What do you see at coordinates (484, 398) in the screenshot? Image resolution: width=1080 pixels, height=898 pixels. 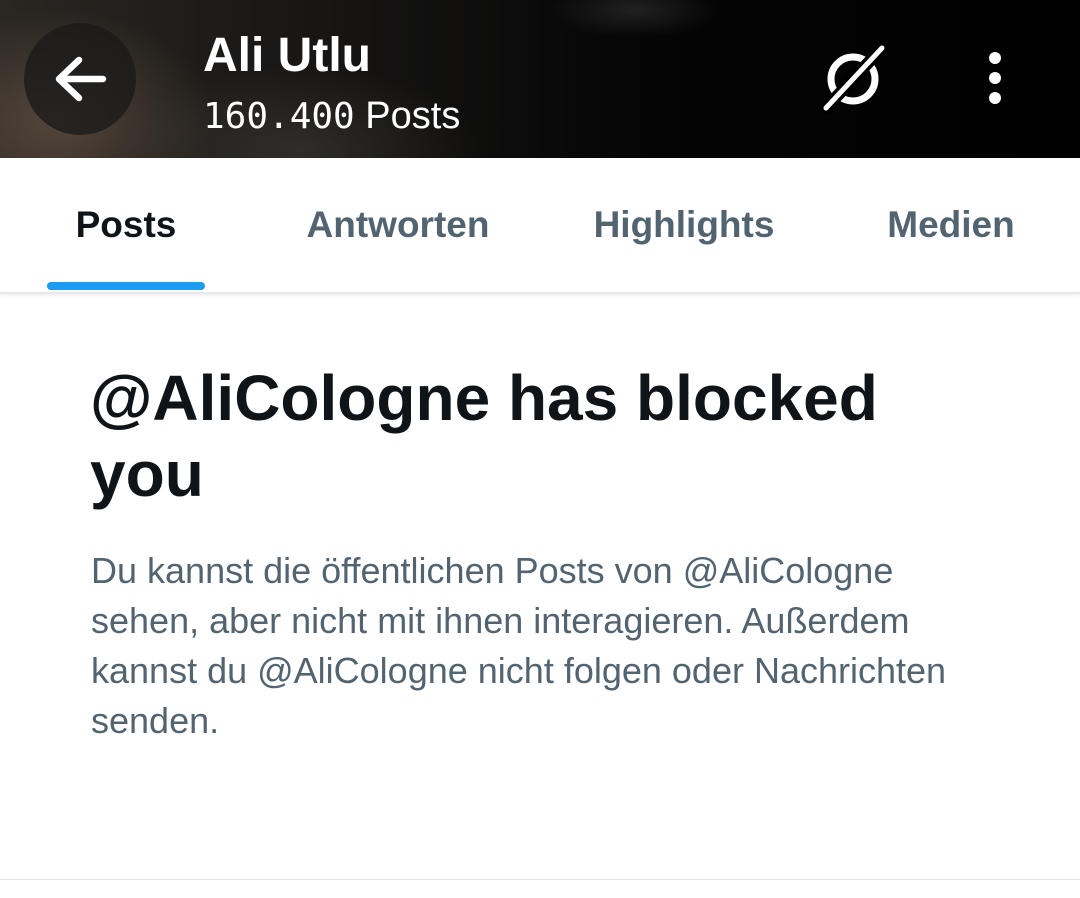 I see `blocked-heading-line1: @AliCologne has blocked` at bounding box center [484, 398].